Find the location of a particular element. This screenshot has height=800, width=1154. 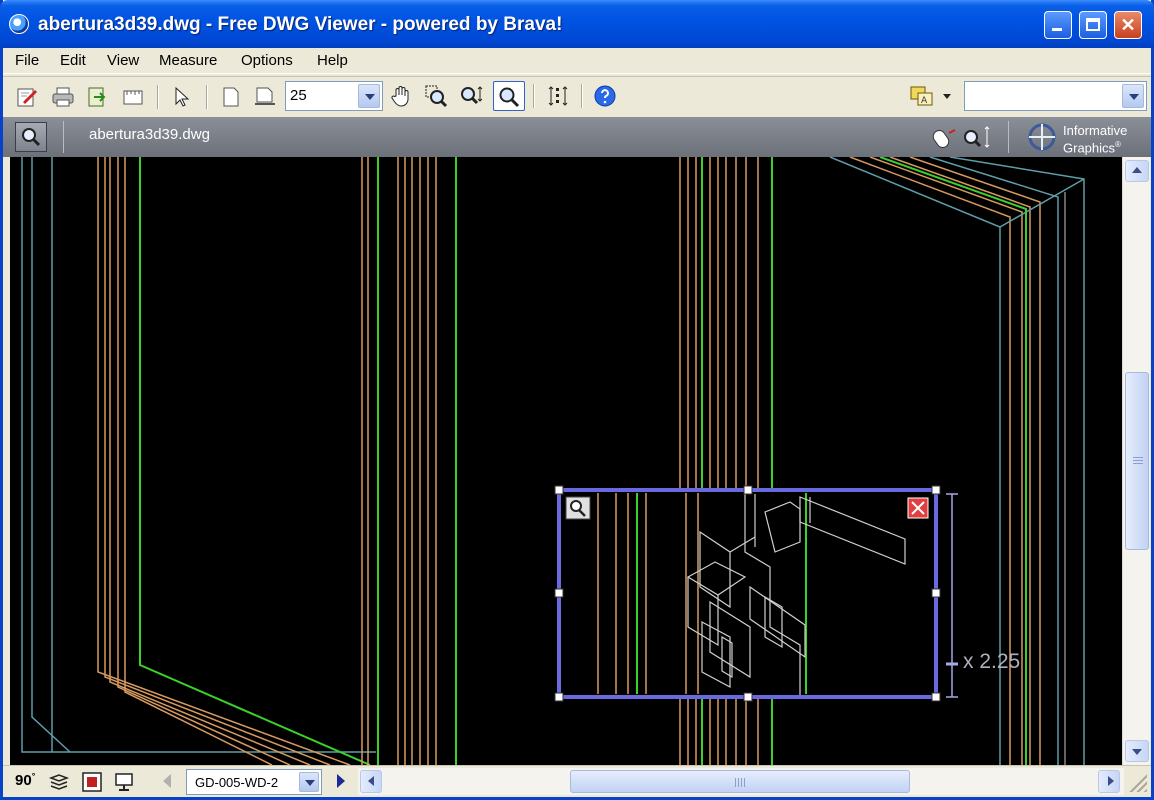

resize-grip-icon is located at coordinates (1138, 783).